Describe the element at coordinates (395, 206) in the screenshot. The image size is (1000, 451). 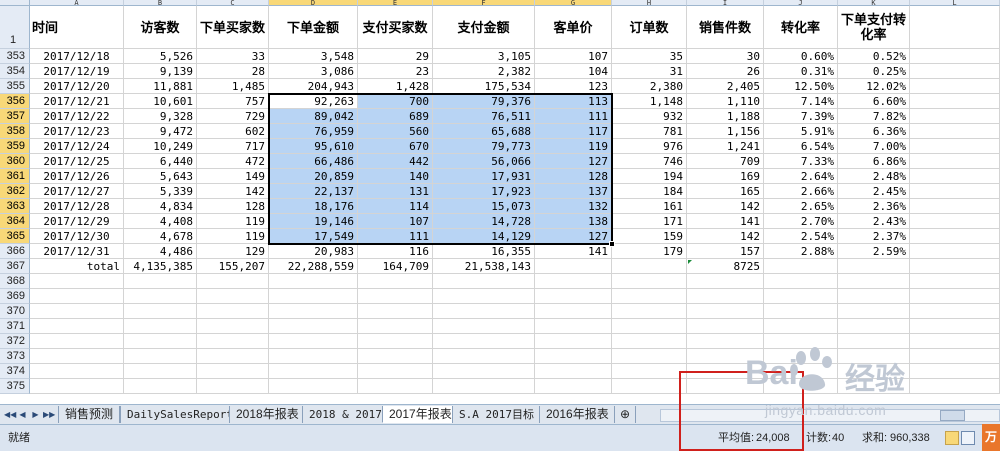
I see `cell-e363: 114` at that location.